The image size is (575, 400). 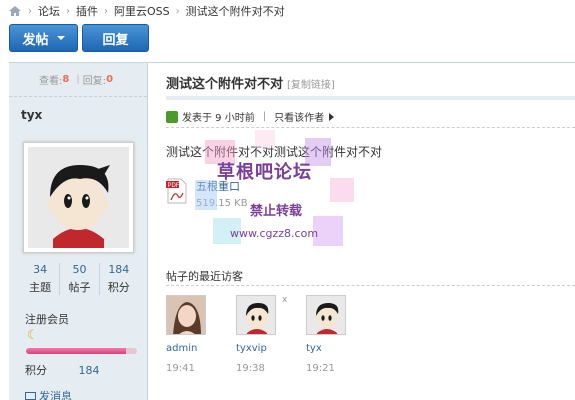 What do you see at coordinates (266, 348) in the screenshot?
I see `visitor-name: tyxvip` at bounding box center [266, 348].